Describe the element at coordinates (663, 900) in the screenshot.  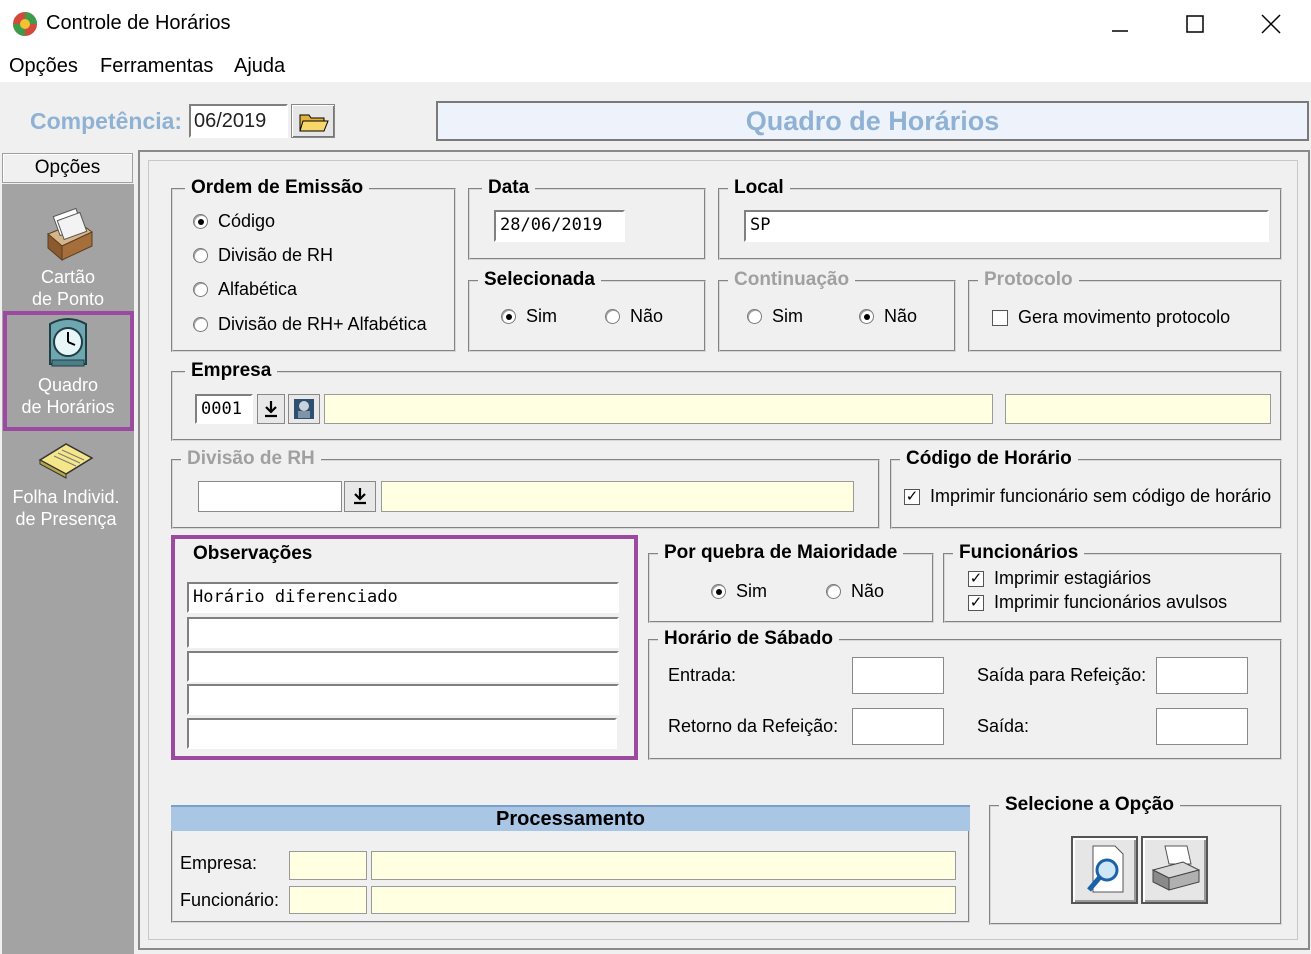
I see `proc-funcionario-name` at that location.